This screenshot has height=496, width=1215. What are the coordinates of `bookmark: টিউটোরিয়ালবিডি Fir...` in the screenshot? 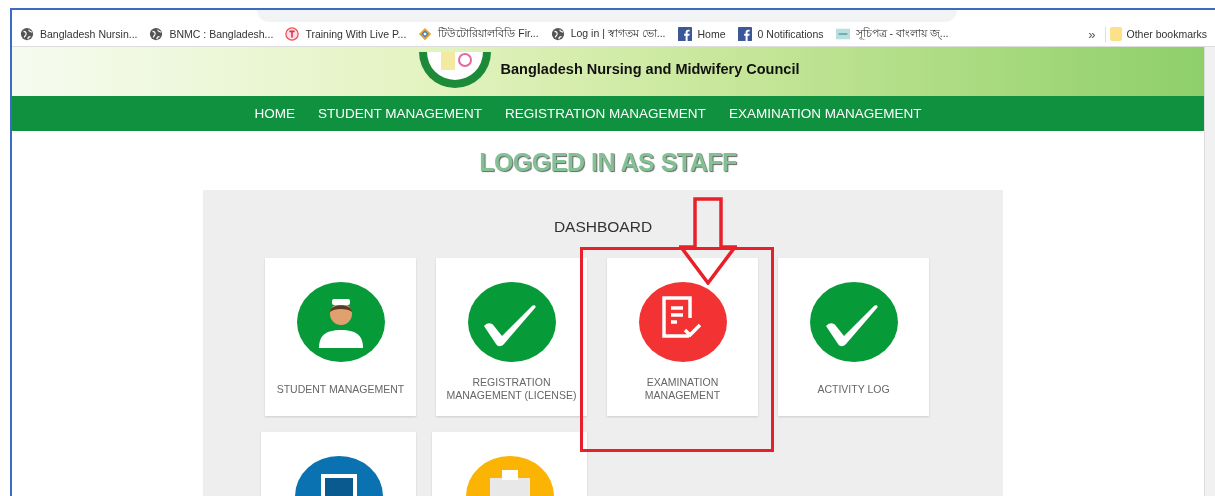 It's located at (478, 34).